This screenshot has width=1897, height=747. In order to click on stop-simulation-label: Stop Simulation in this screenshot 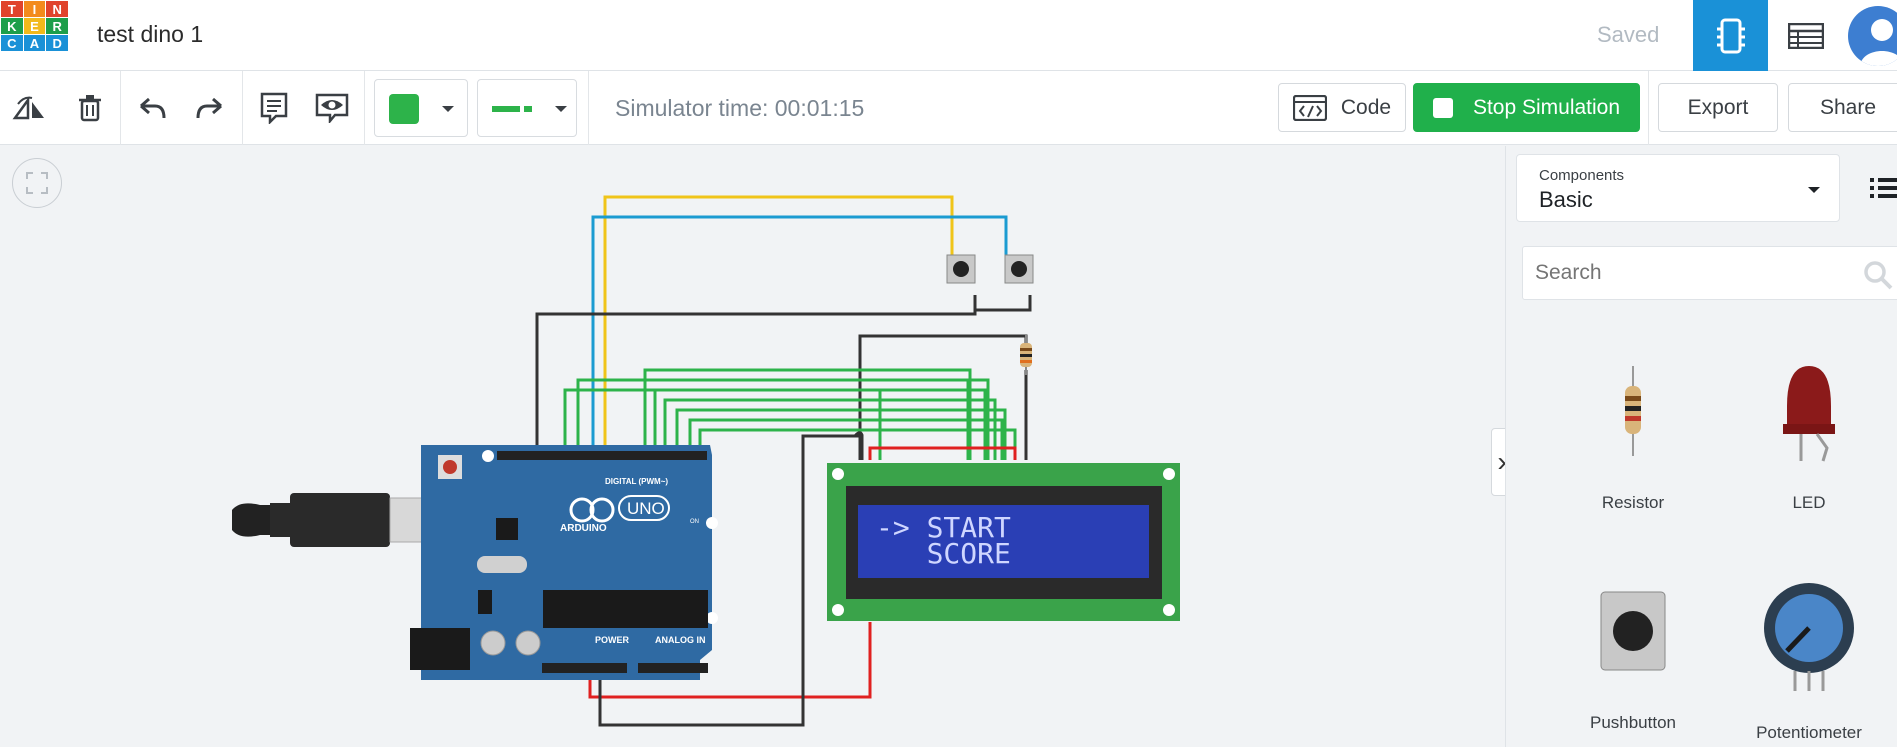, I will do `click(1546, 107)`.